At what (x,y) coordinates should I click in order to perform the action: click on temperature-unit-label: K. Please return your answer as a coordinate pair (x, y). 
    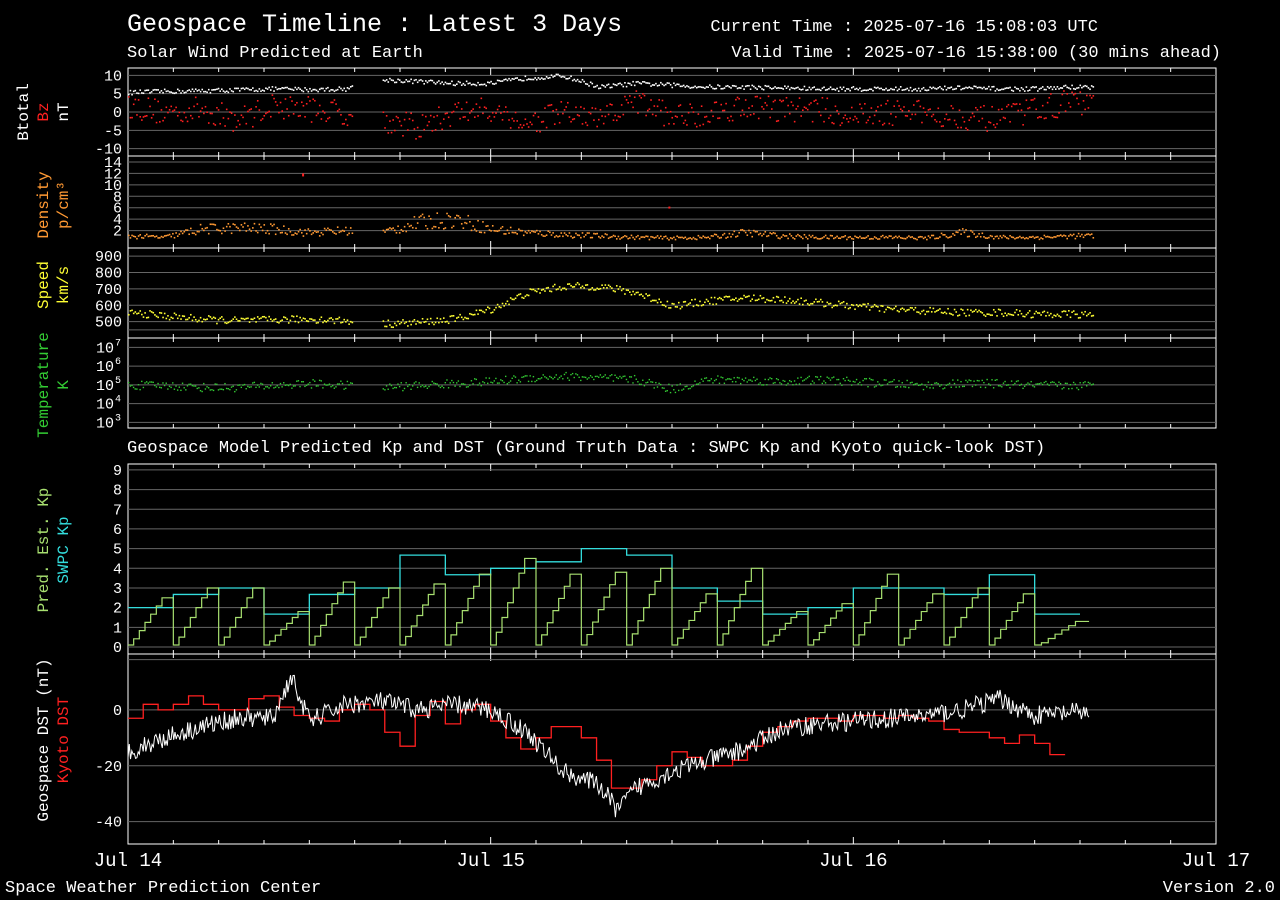
    Looking at the image, I should click on (64, 385).